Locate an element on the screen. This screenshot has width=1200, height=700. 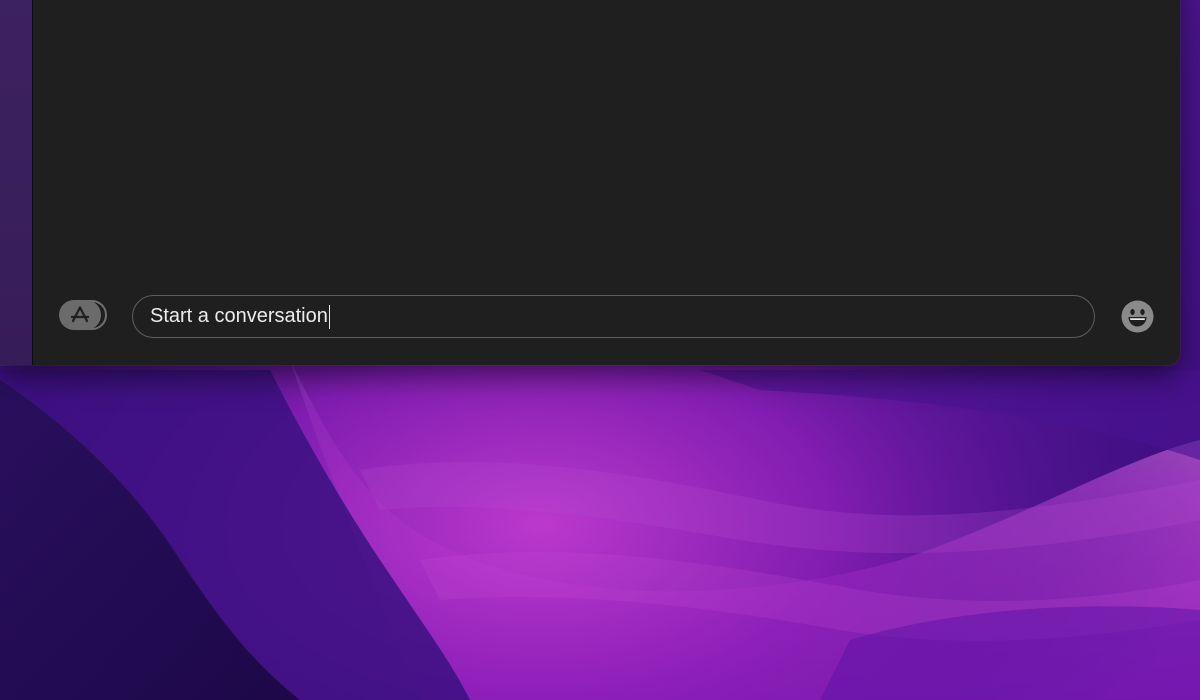
emoji-button is located at coordinates (1137, 316).